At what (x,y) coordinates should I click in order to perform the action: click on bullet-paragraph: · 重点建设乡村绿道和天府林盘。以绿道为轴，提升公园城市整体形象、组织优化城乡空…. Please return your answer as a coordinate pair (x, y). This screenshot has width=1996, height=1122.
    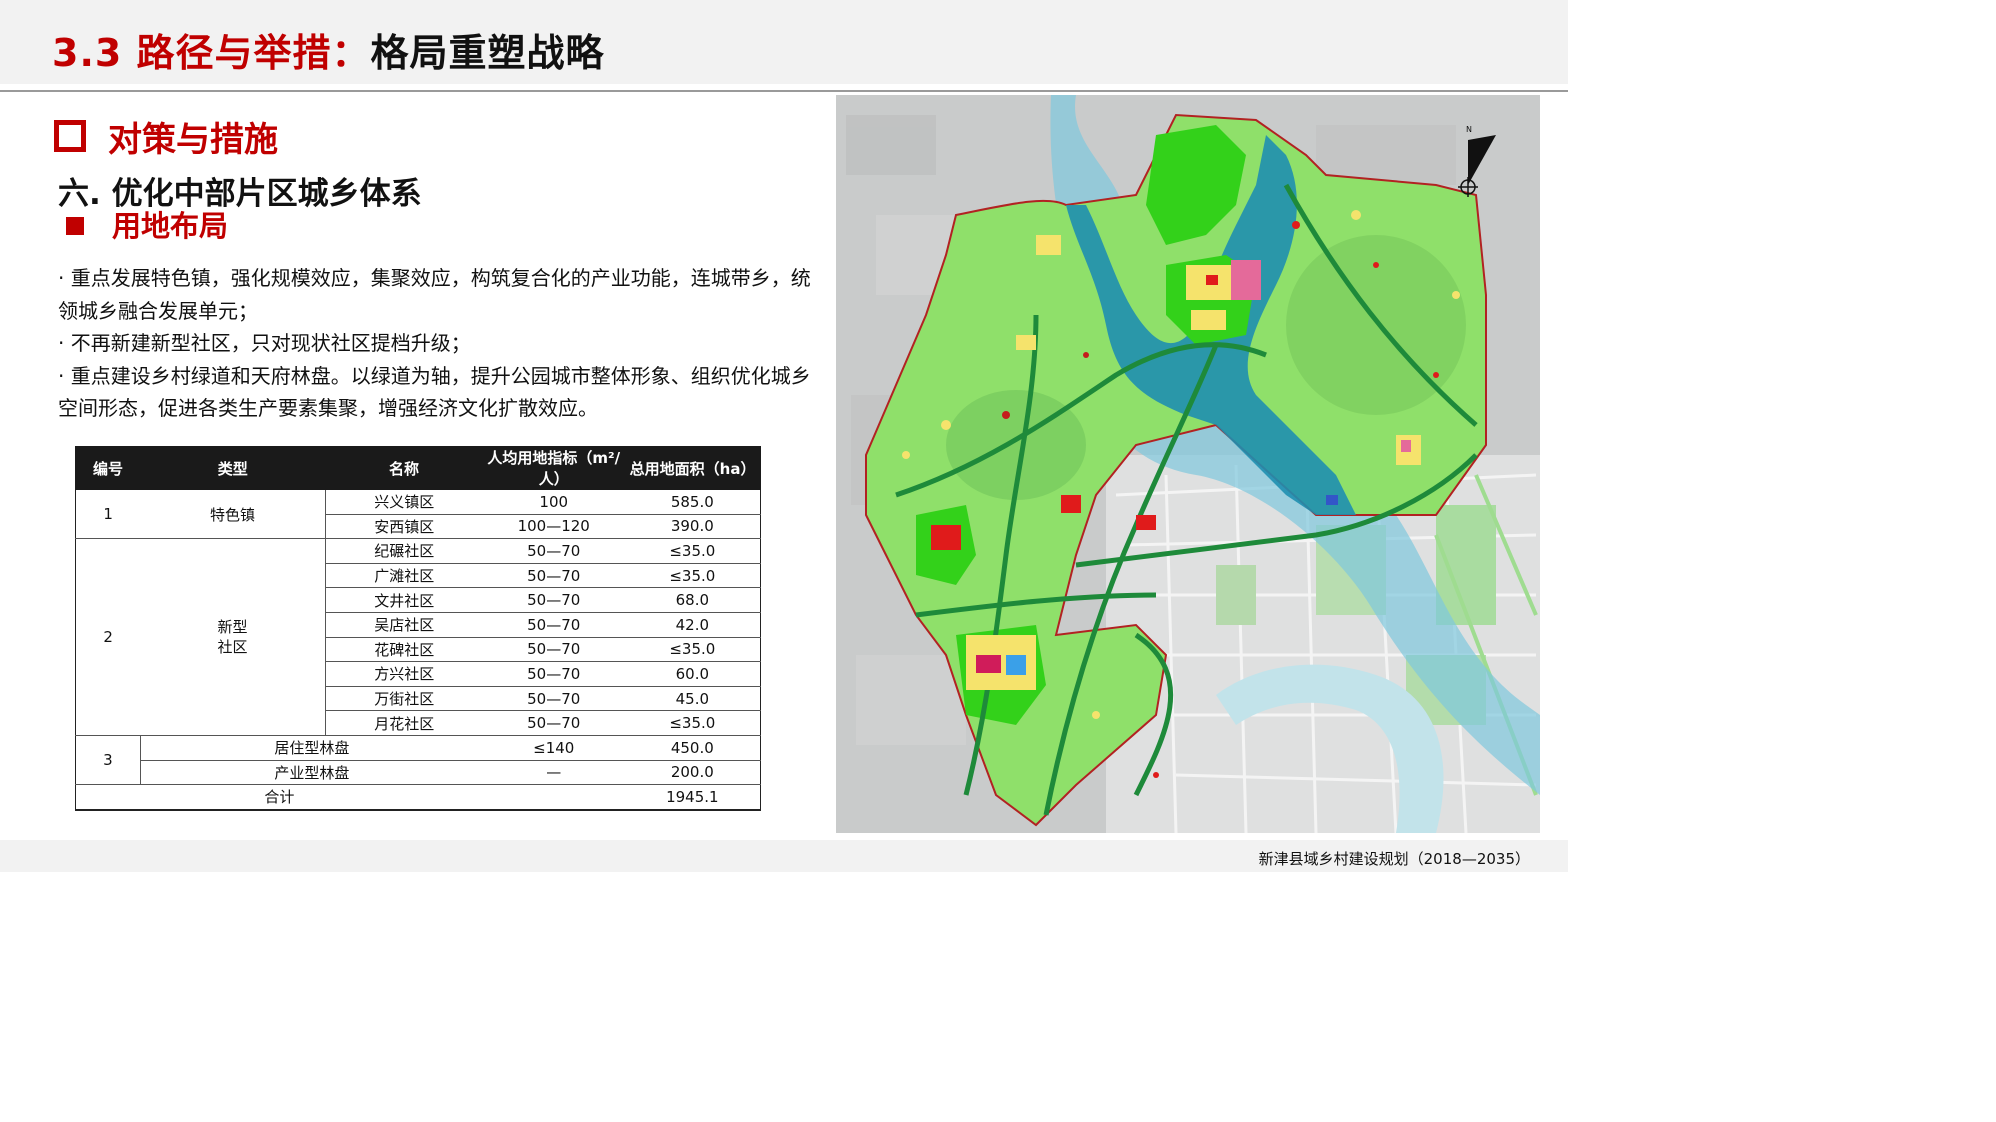
    Looking at the image, I should click on (434, 392).